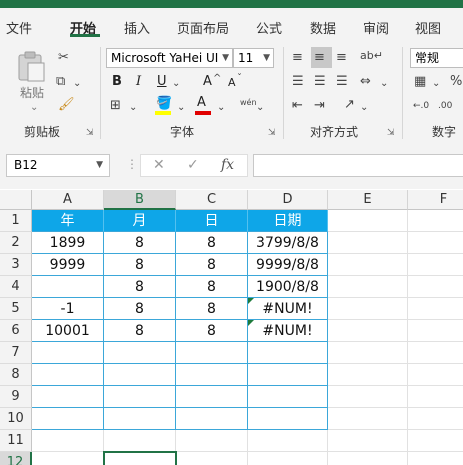 This screenshot has width=463, height=465. Describe the element at coordinates (16, 331) in the screenshot. I see `row-header: 6` at that location.